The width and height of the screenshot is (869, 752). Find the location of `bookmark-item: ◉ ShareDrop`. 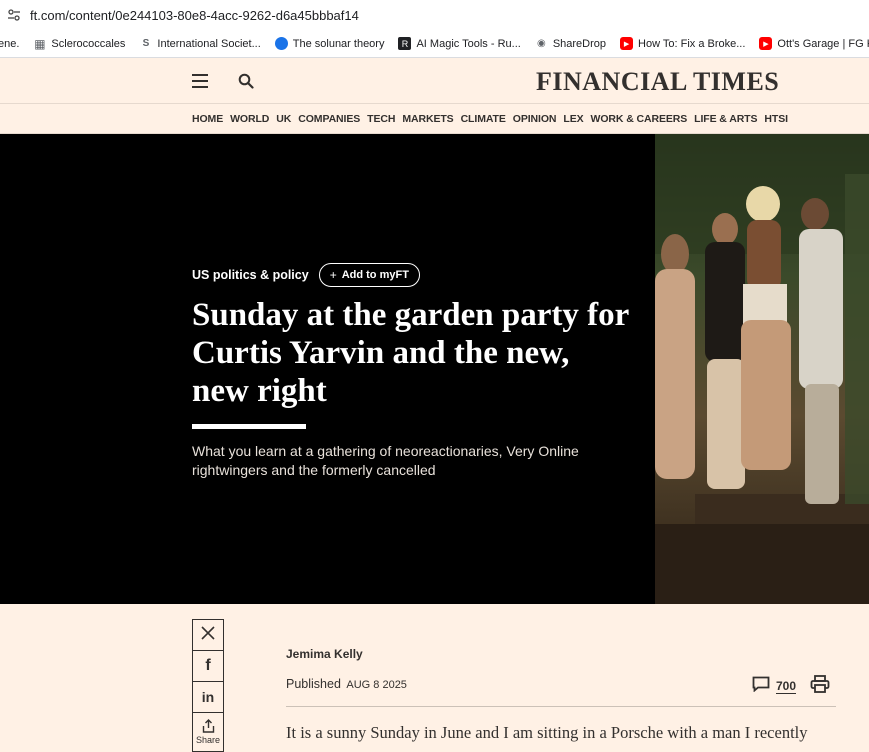

bookmark-item: ◉ ShareDrop is located at coordinates (570, 43).